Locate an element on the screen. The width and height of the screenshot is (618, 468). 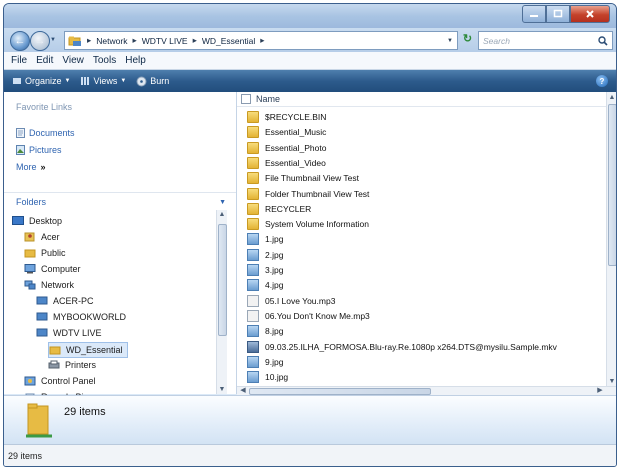
select-all-checkbox is located at coordinates (246, 99).